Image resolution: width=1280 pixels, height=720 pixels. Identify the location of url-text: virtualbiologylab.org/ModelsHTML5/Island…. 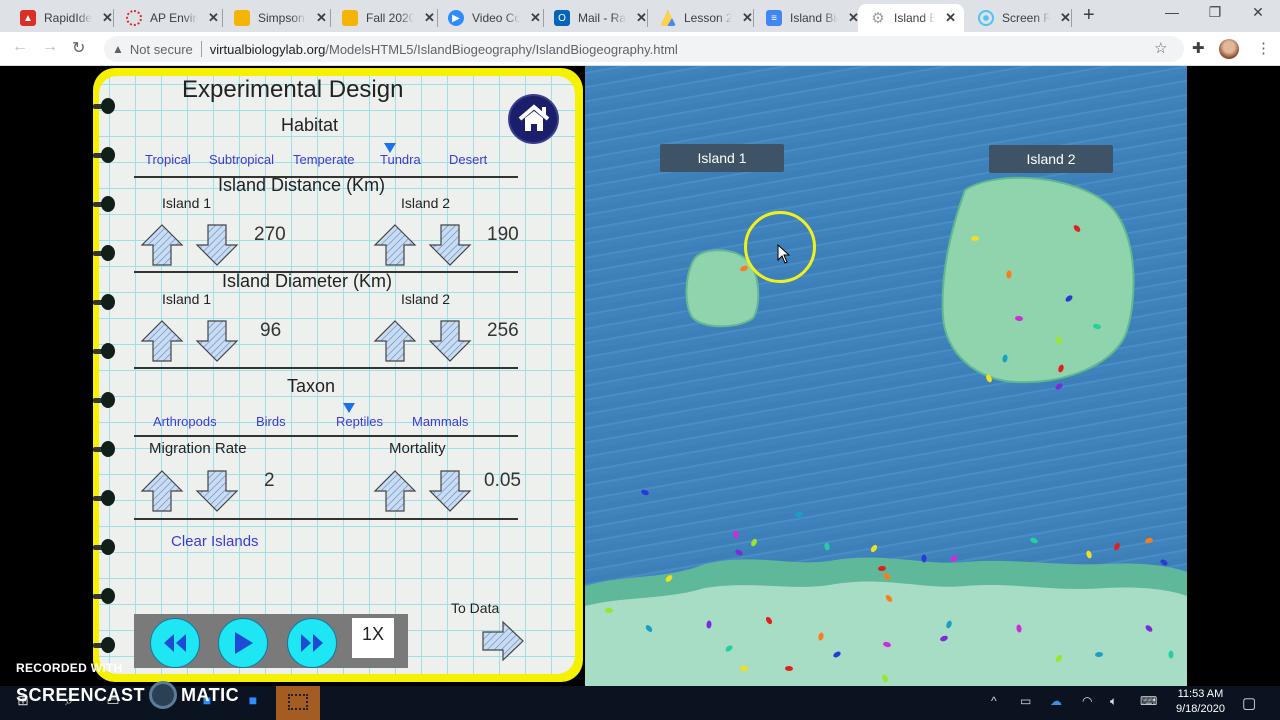
(444, 49).